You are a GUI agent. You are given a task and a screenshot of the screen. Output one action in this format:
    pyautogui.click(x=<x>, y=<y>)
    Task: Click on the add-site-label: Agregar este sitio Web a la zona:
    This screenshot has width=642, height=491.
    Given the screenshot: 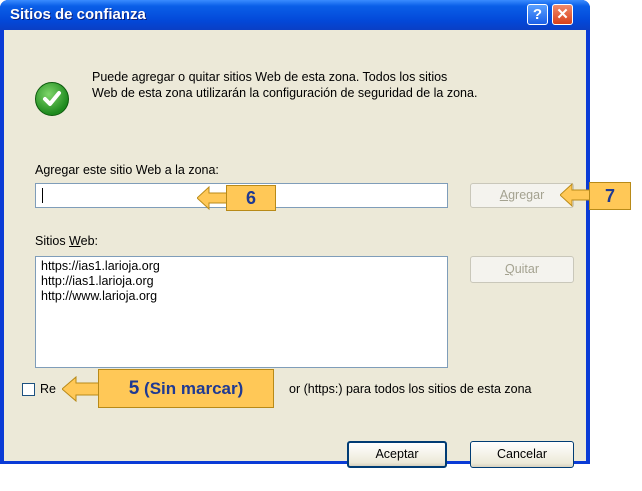 What is the action you would take?
    pyautogui.click(x=127, y=170)
    